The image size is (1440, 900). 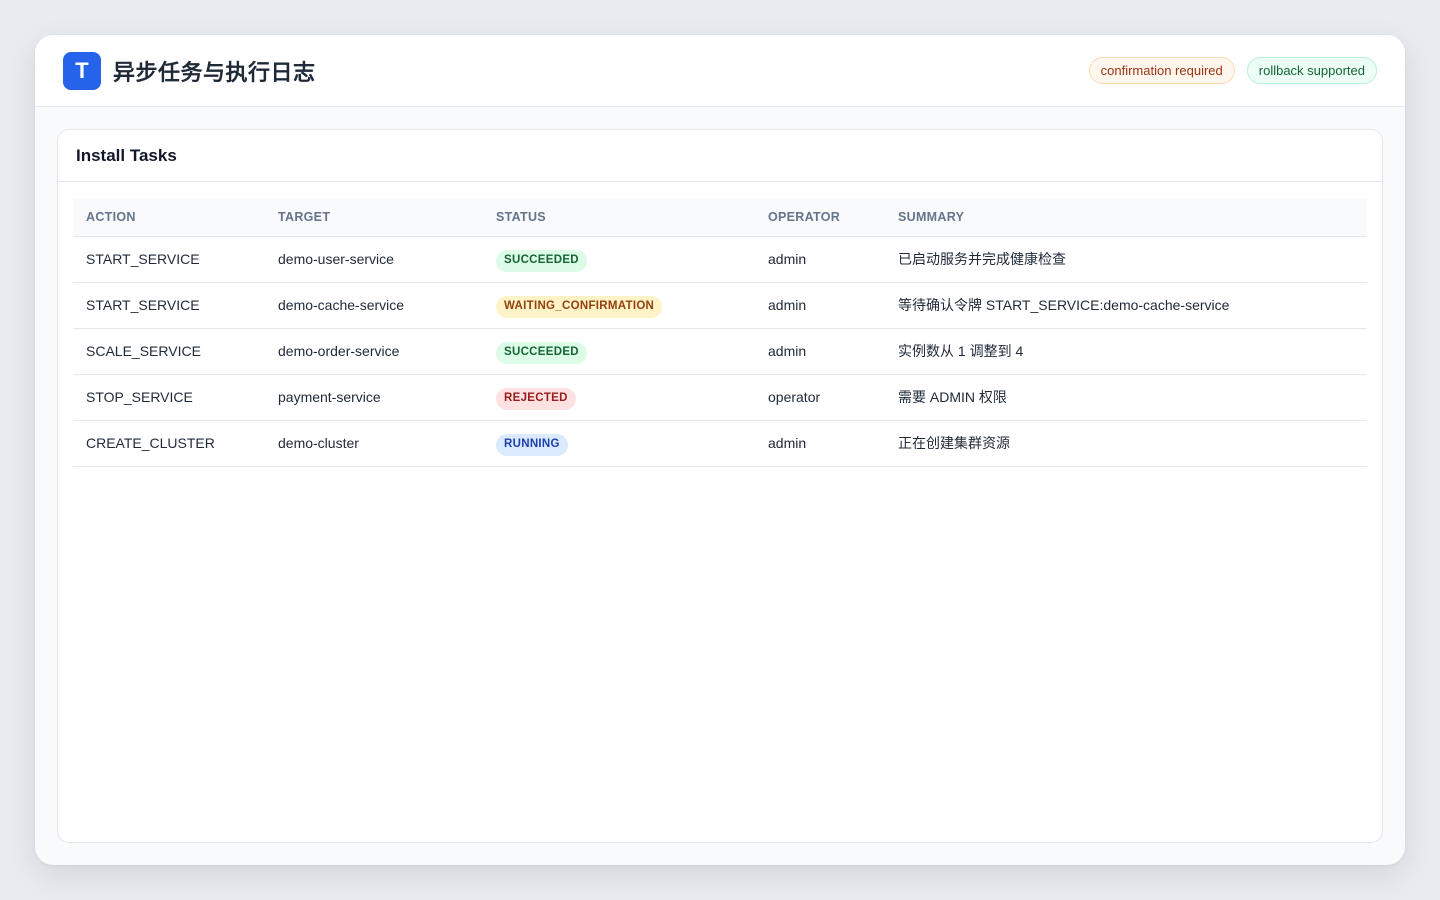 What do you see at coordinates (619, 397) in the screenshot?
I see `cell-status: REJECTED` at bounding box center [619, 397].